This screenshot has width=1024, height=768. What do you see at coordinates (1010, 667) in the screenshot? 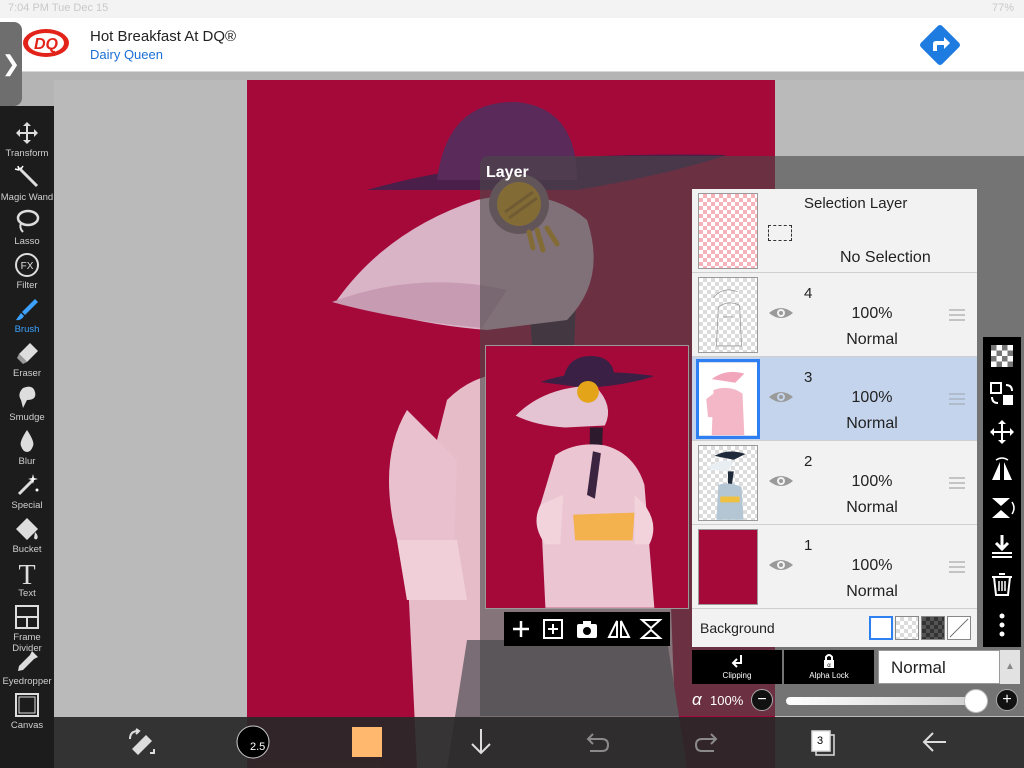
I see `dropdown-arrow-icon: ▲` at bounding box center [1010, 667].